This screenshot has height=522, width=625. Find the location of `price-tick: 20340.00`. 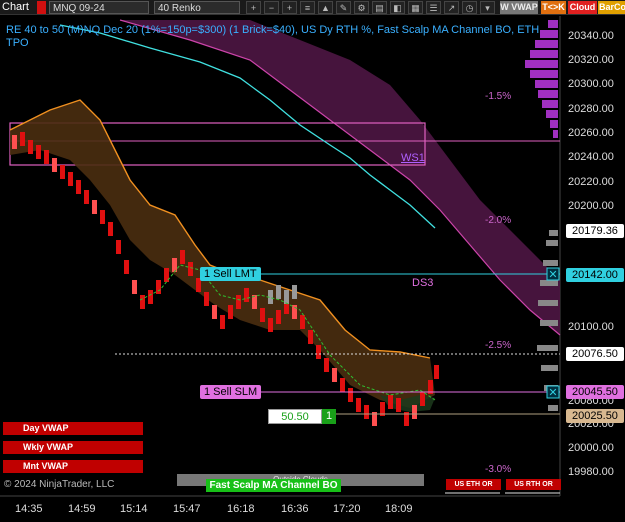

price-tick: 20340.00 is located at coordinates (591, 36).